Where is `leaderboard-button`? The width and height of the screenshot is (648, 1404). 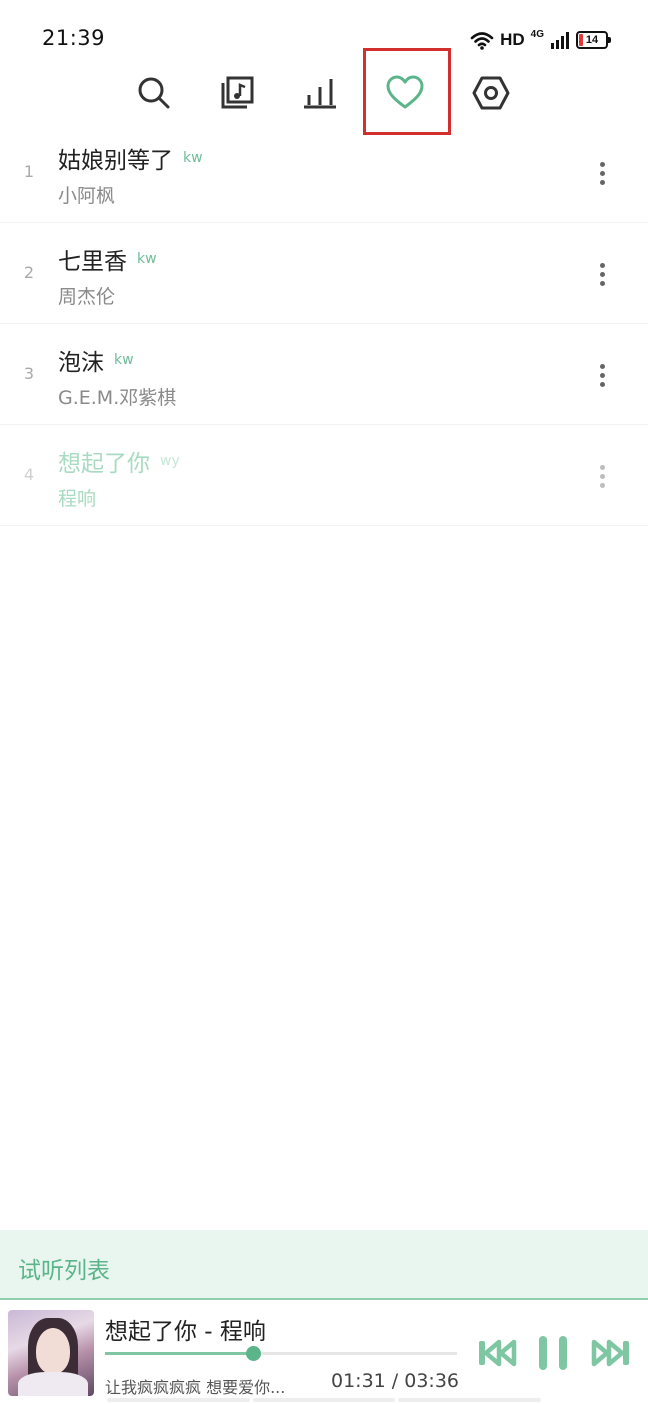
leaderboard-button is located at coordinates (320, 93).